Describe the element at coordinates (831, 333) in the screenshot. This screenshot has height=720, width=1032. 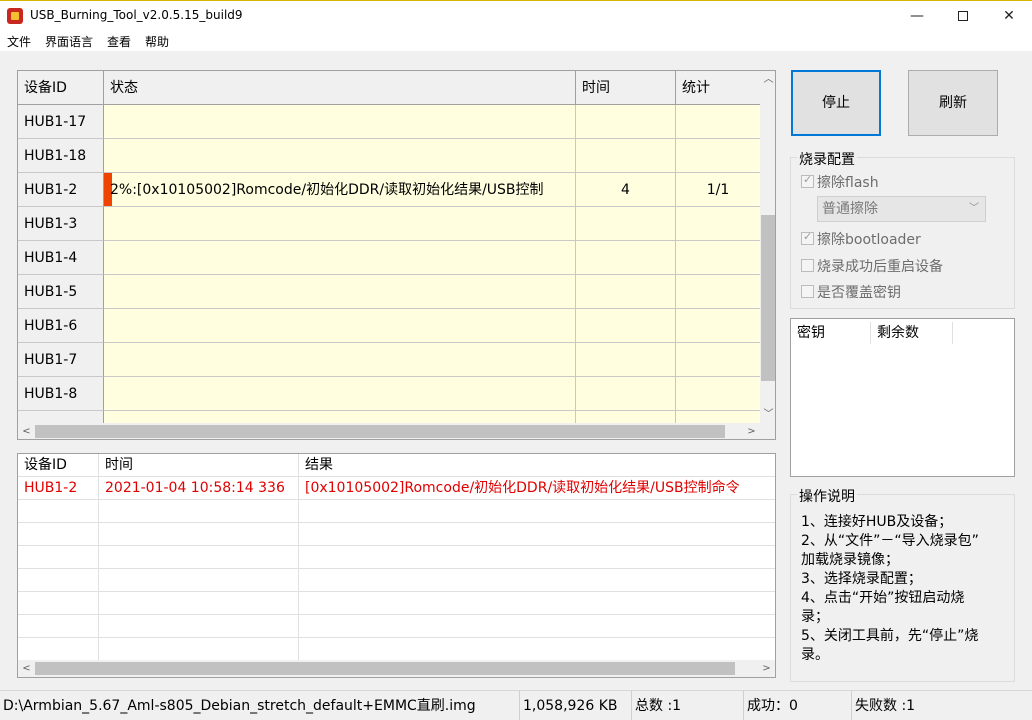
I see `col-key: 密钥` at that location.